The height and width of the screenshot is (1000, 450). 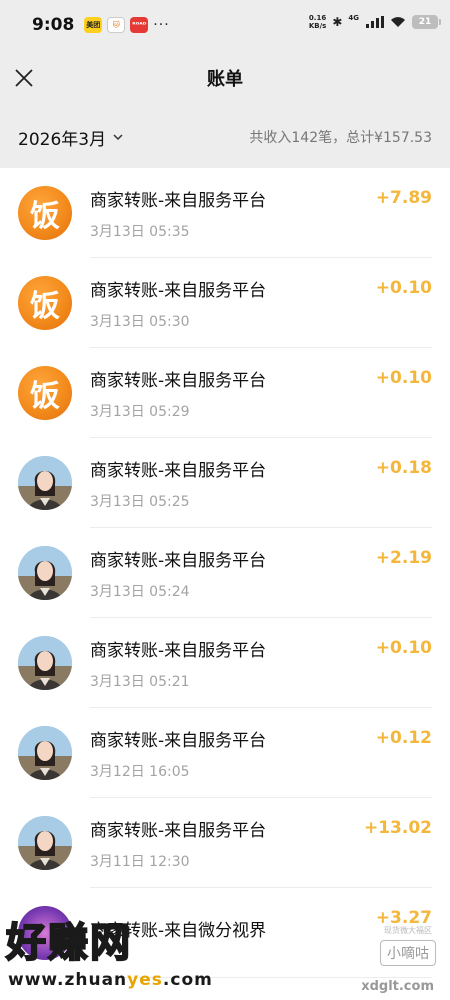 I want to click on transaction-time: 3月13日 05:25, so click(x=140, y=501).